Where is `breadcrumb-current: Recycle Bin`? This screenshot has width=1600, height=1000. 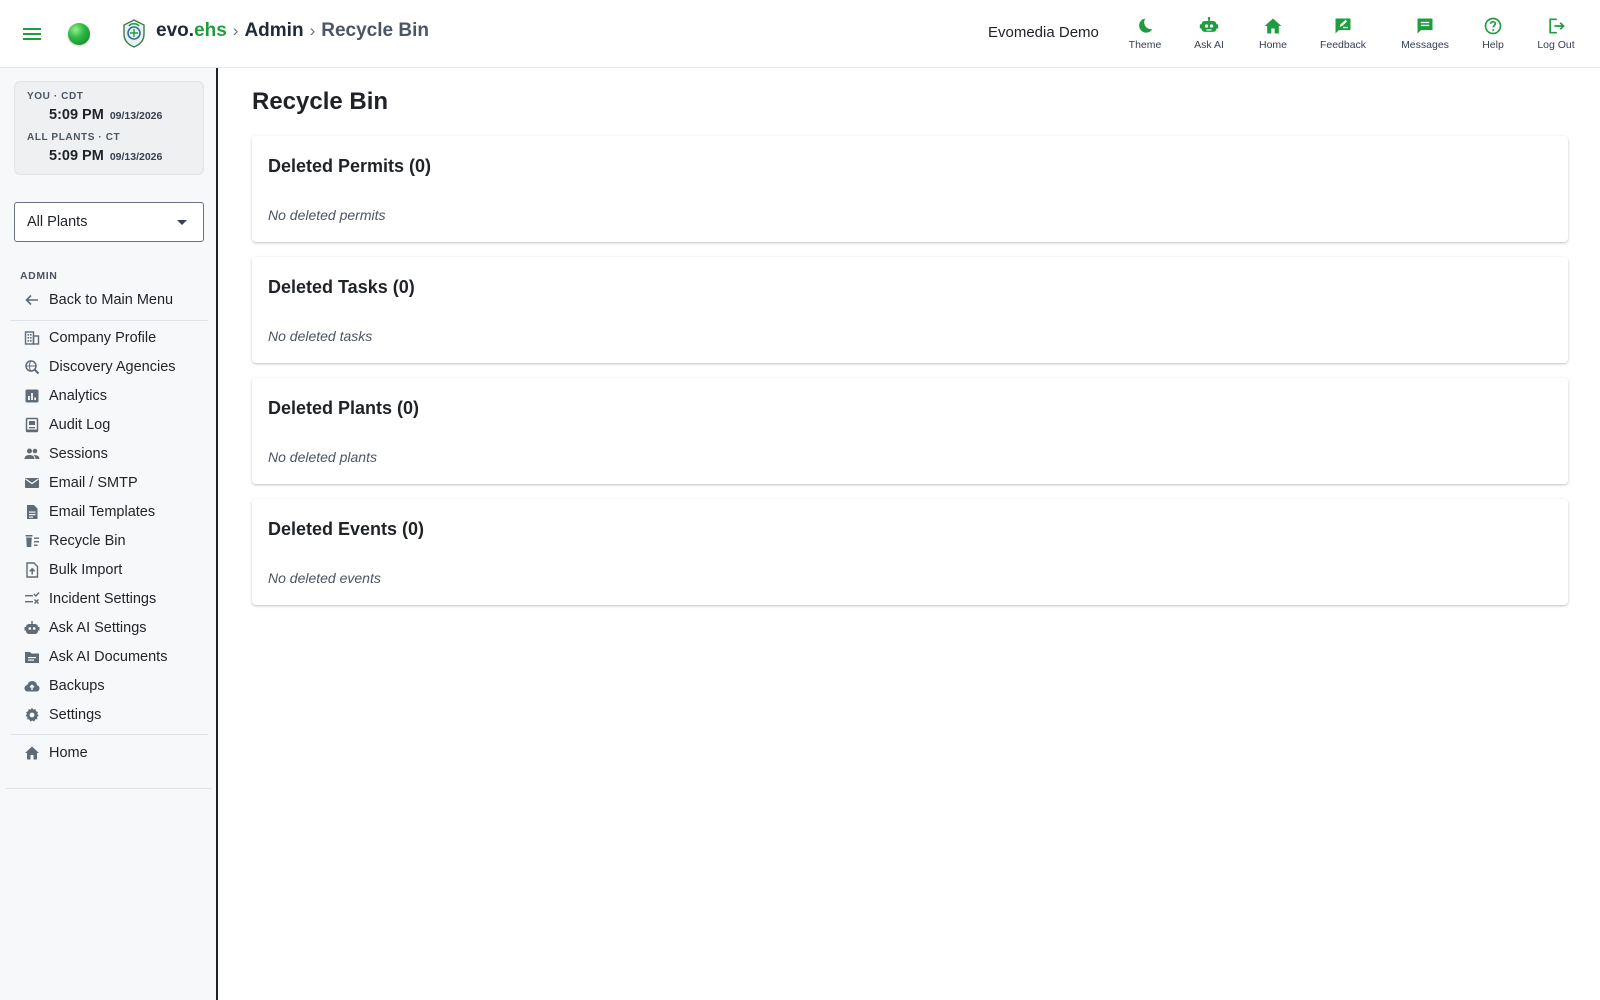 breadcrumb-current: Recycle Bin is located at coordinates (375, 30).